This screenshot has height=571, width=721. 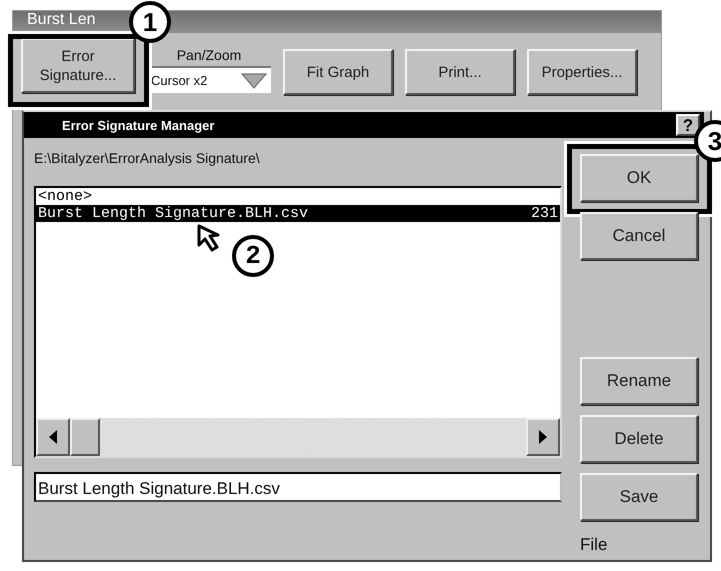 What do you see at coordinates (639, 381) in the screenshot?
I see `dialog-button: Rename` at bounding box center [639, 381].